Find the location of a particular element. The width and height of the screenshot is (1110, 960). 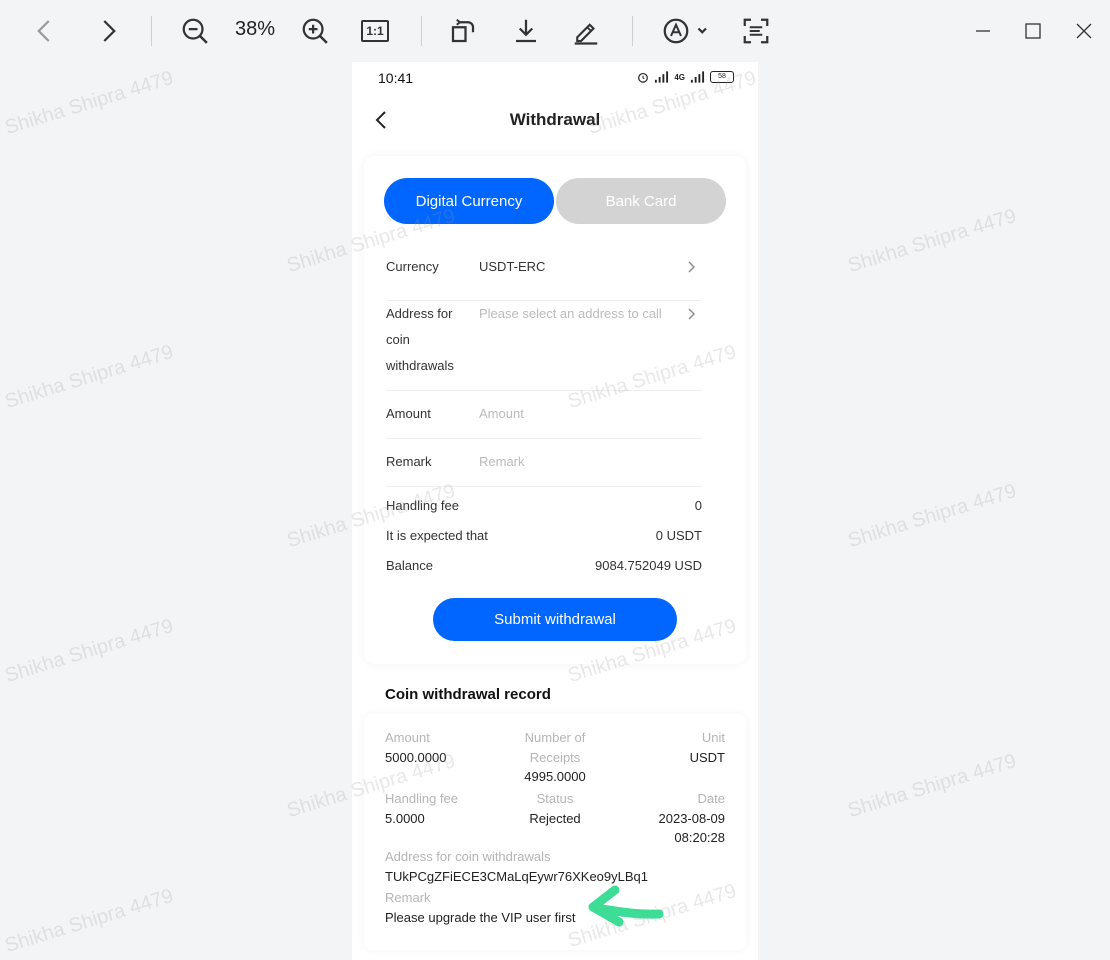

record-fee: Handling fee 5.0000 is located at coordinates (421, 808).